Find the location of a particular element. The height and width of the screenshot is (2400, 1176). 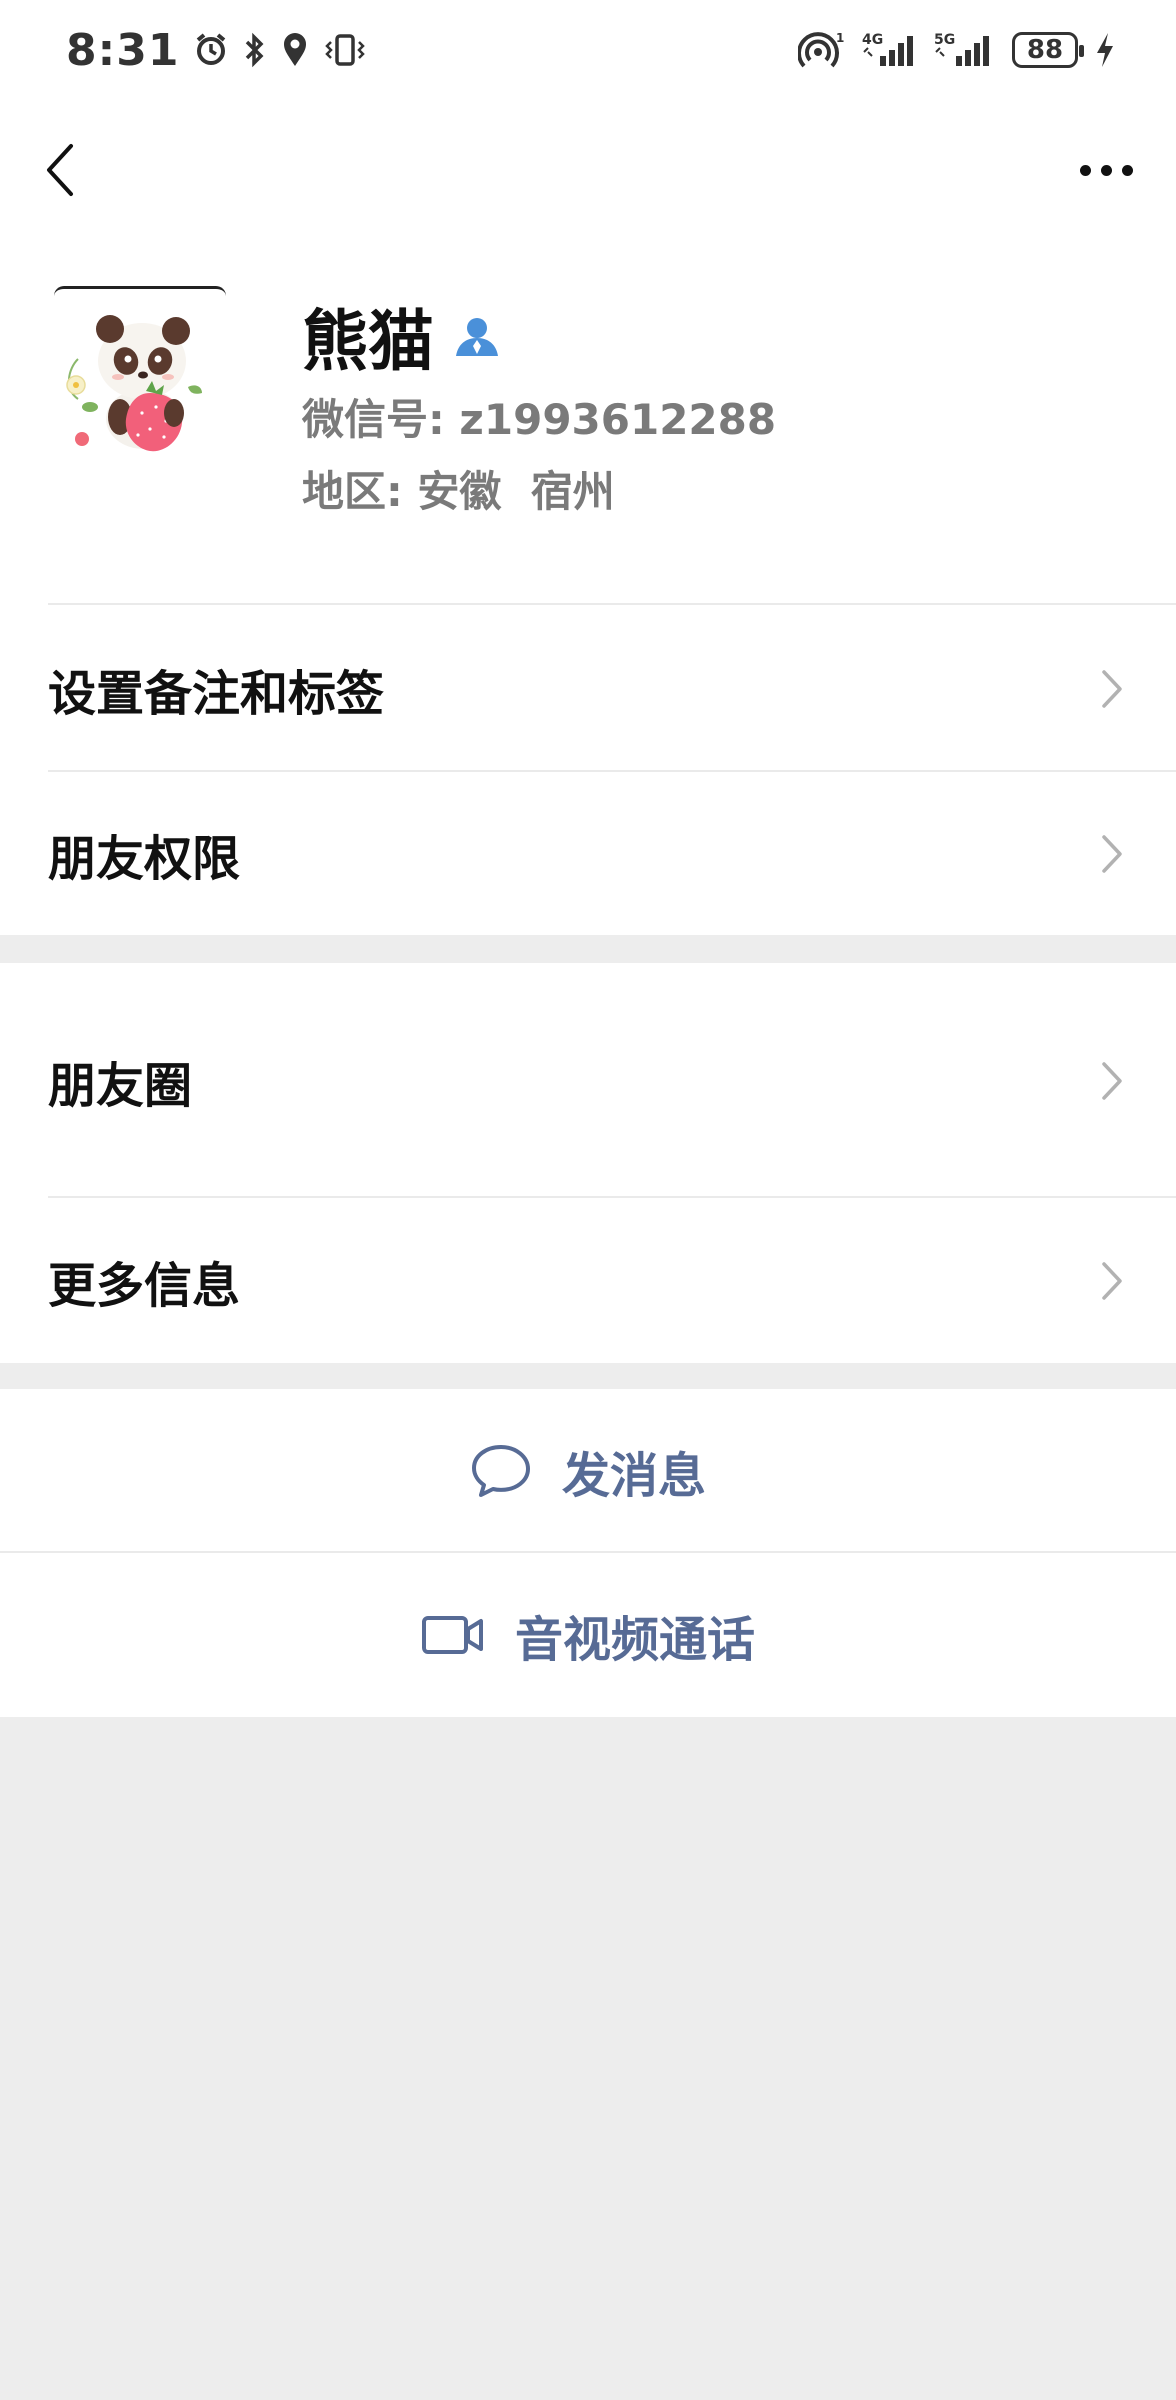

cell-remark-tags-label: 设置备注和标签 is located at coordinates (216, 693).